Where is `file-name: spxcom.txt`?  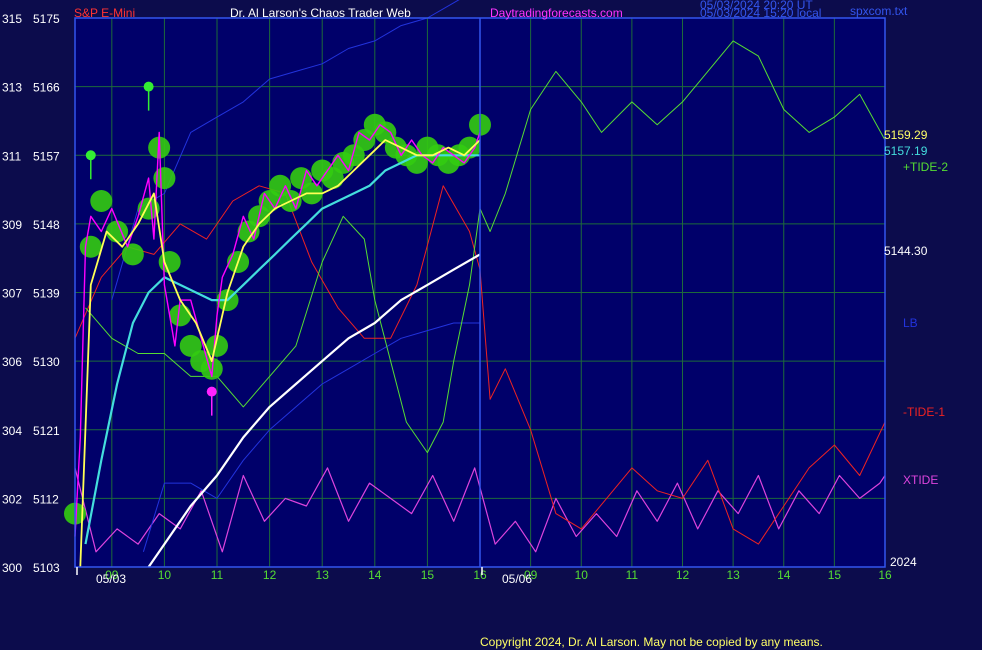 file-name: spxcom.txt is located at coordinates (879, 11).